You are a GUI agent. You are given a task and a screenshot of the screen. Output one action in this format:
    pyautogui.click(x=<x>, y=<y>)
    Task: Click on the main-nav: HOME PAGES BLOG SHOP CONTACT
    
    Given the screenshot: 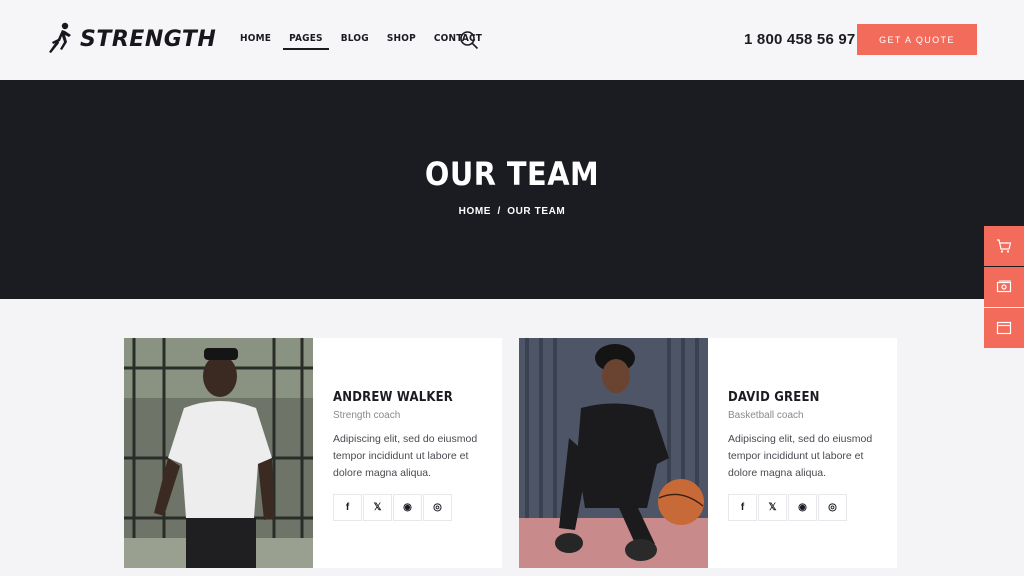 What is the action you would take?
    pyautogui.click(x=361, y=41)
    